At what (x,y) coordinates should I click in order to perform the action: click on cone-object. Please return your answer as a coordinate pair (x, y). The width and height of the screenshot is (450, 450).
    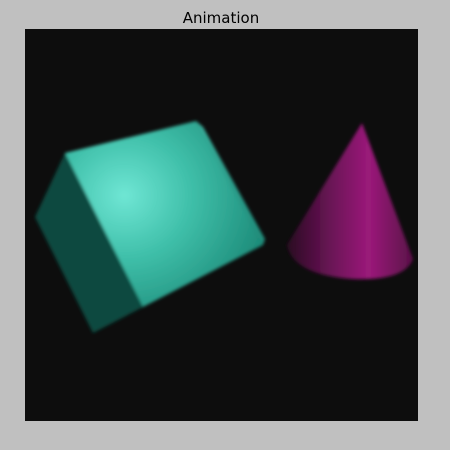
    Looking at the image, I should click on (350, 201).